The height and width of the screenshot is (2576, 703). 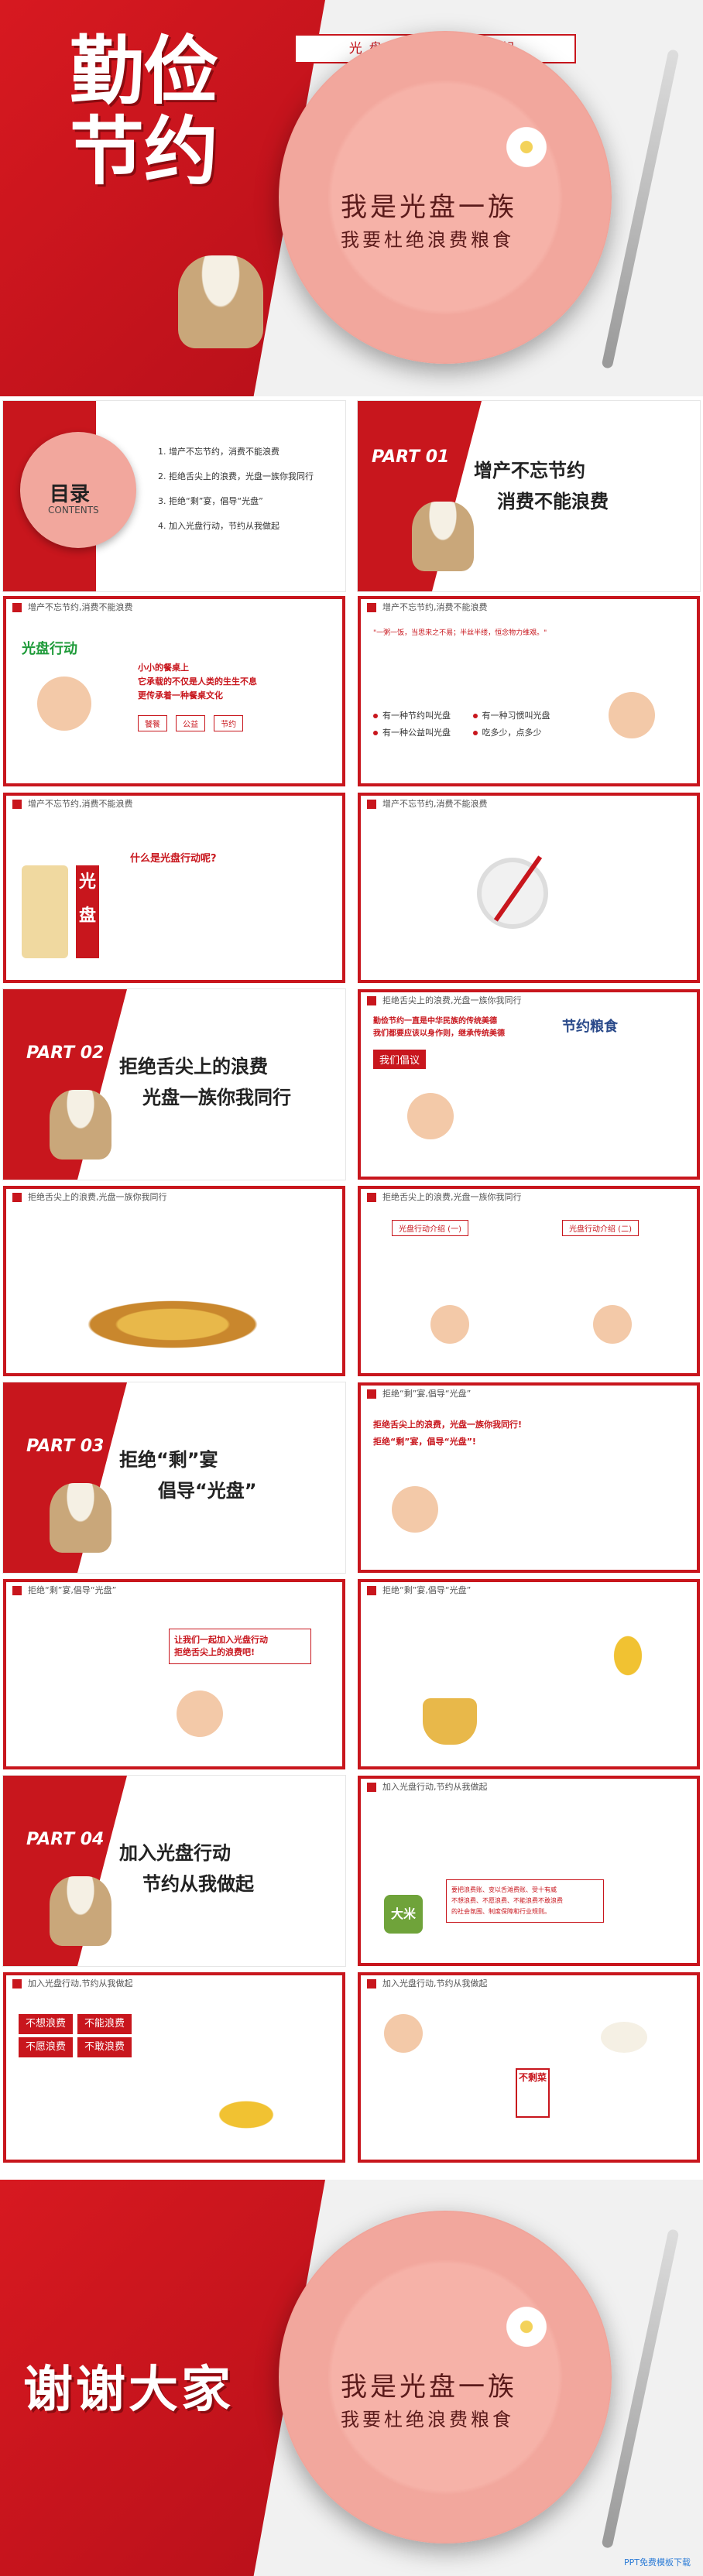 I want to click on s10-label2: 光盘行动介绍 (二), so click(x=600, y=1228).